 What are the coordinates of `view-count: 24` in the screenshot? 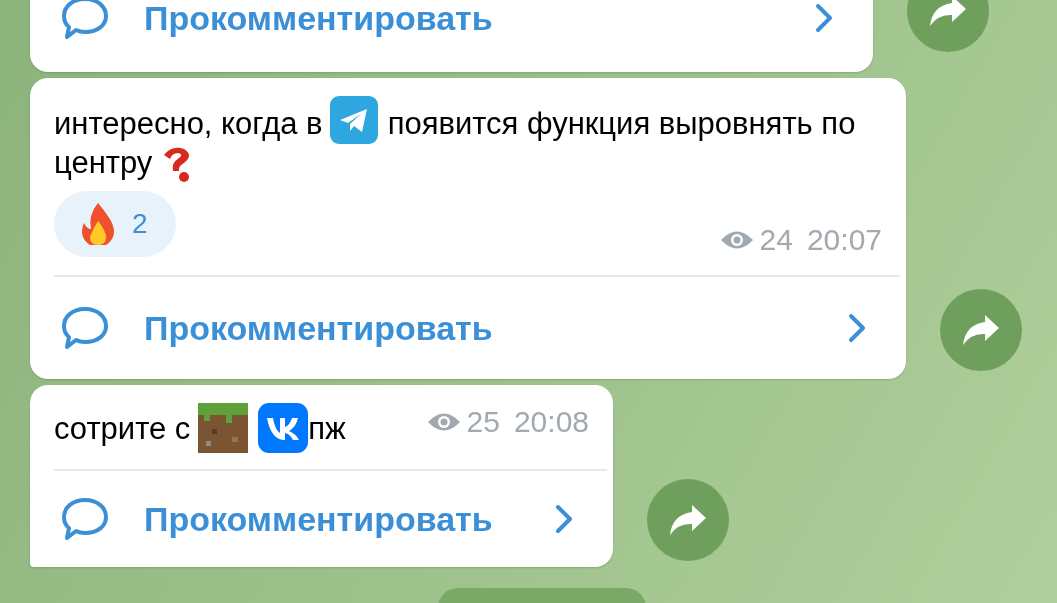 It's located at (776, 240).